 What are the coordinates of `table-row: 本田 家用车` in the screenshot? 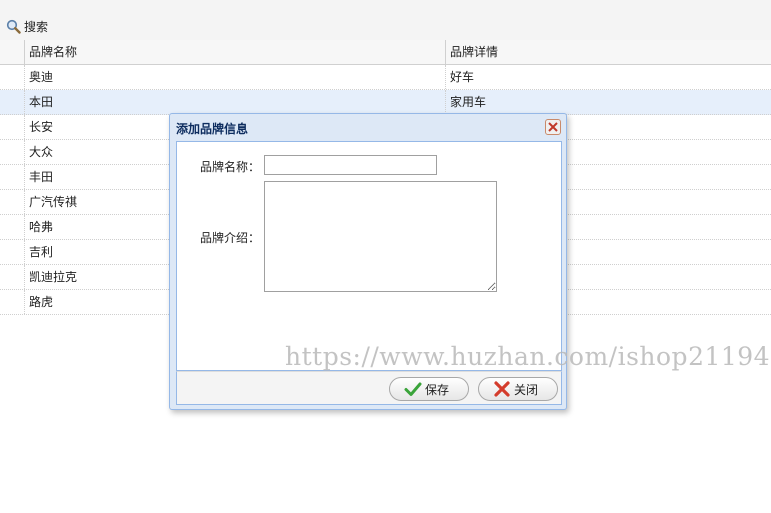 It's located at (385, 102).